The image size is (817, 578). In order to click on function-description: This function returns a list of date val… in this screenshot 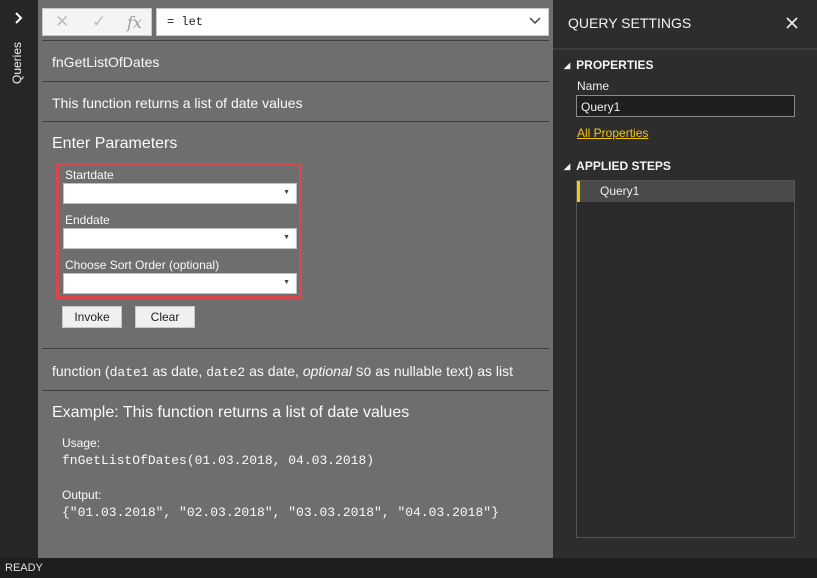, I will do `click(177, 103)`.